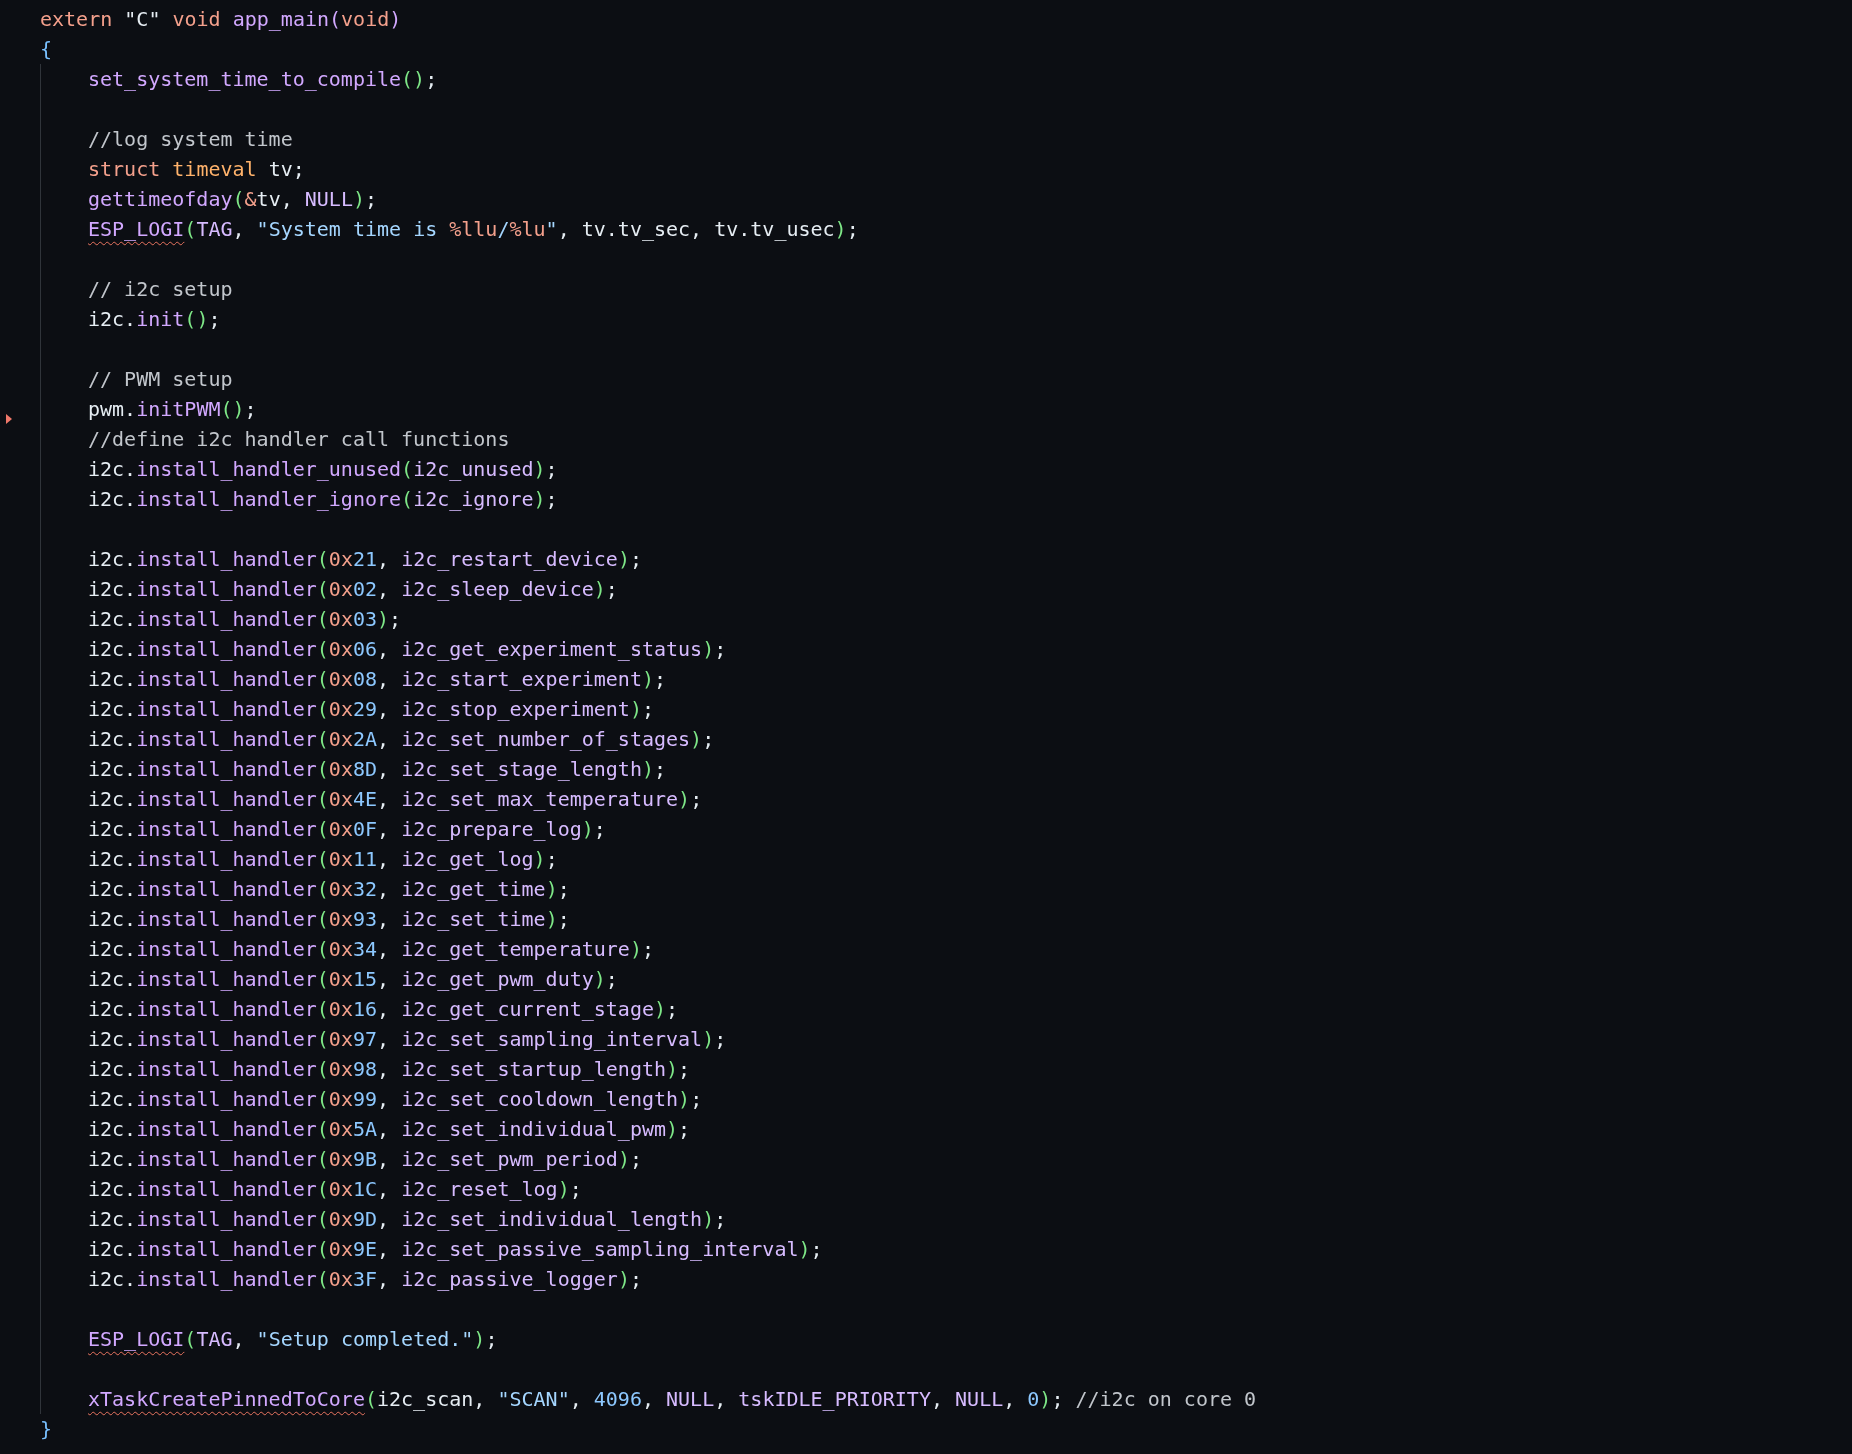 The image size is (1852, 1454). I want to click on code-line: i2c.install_handler(0x99, i2c_set_cooldown_length);, so click(396, 1099).